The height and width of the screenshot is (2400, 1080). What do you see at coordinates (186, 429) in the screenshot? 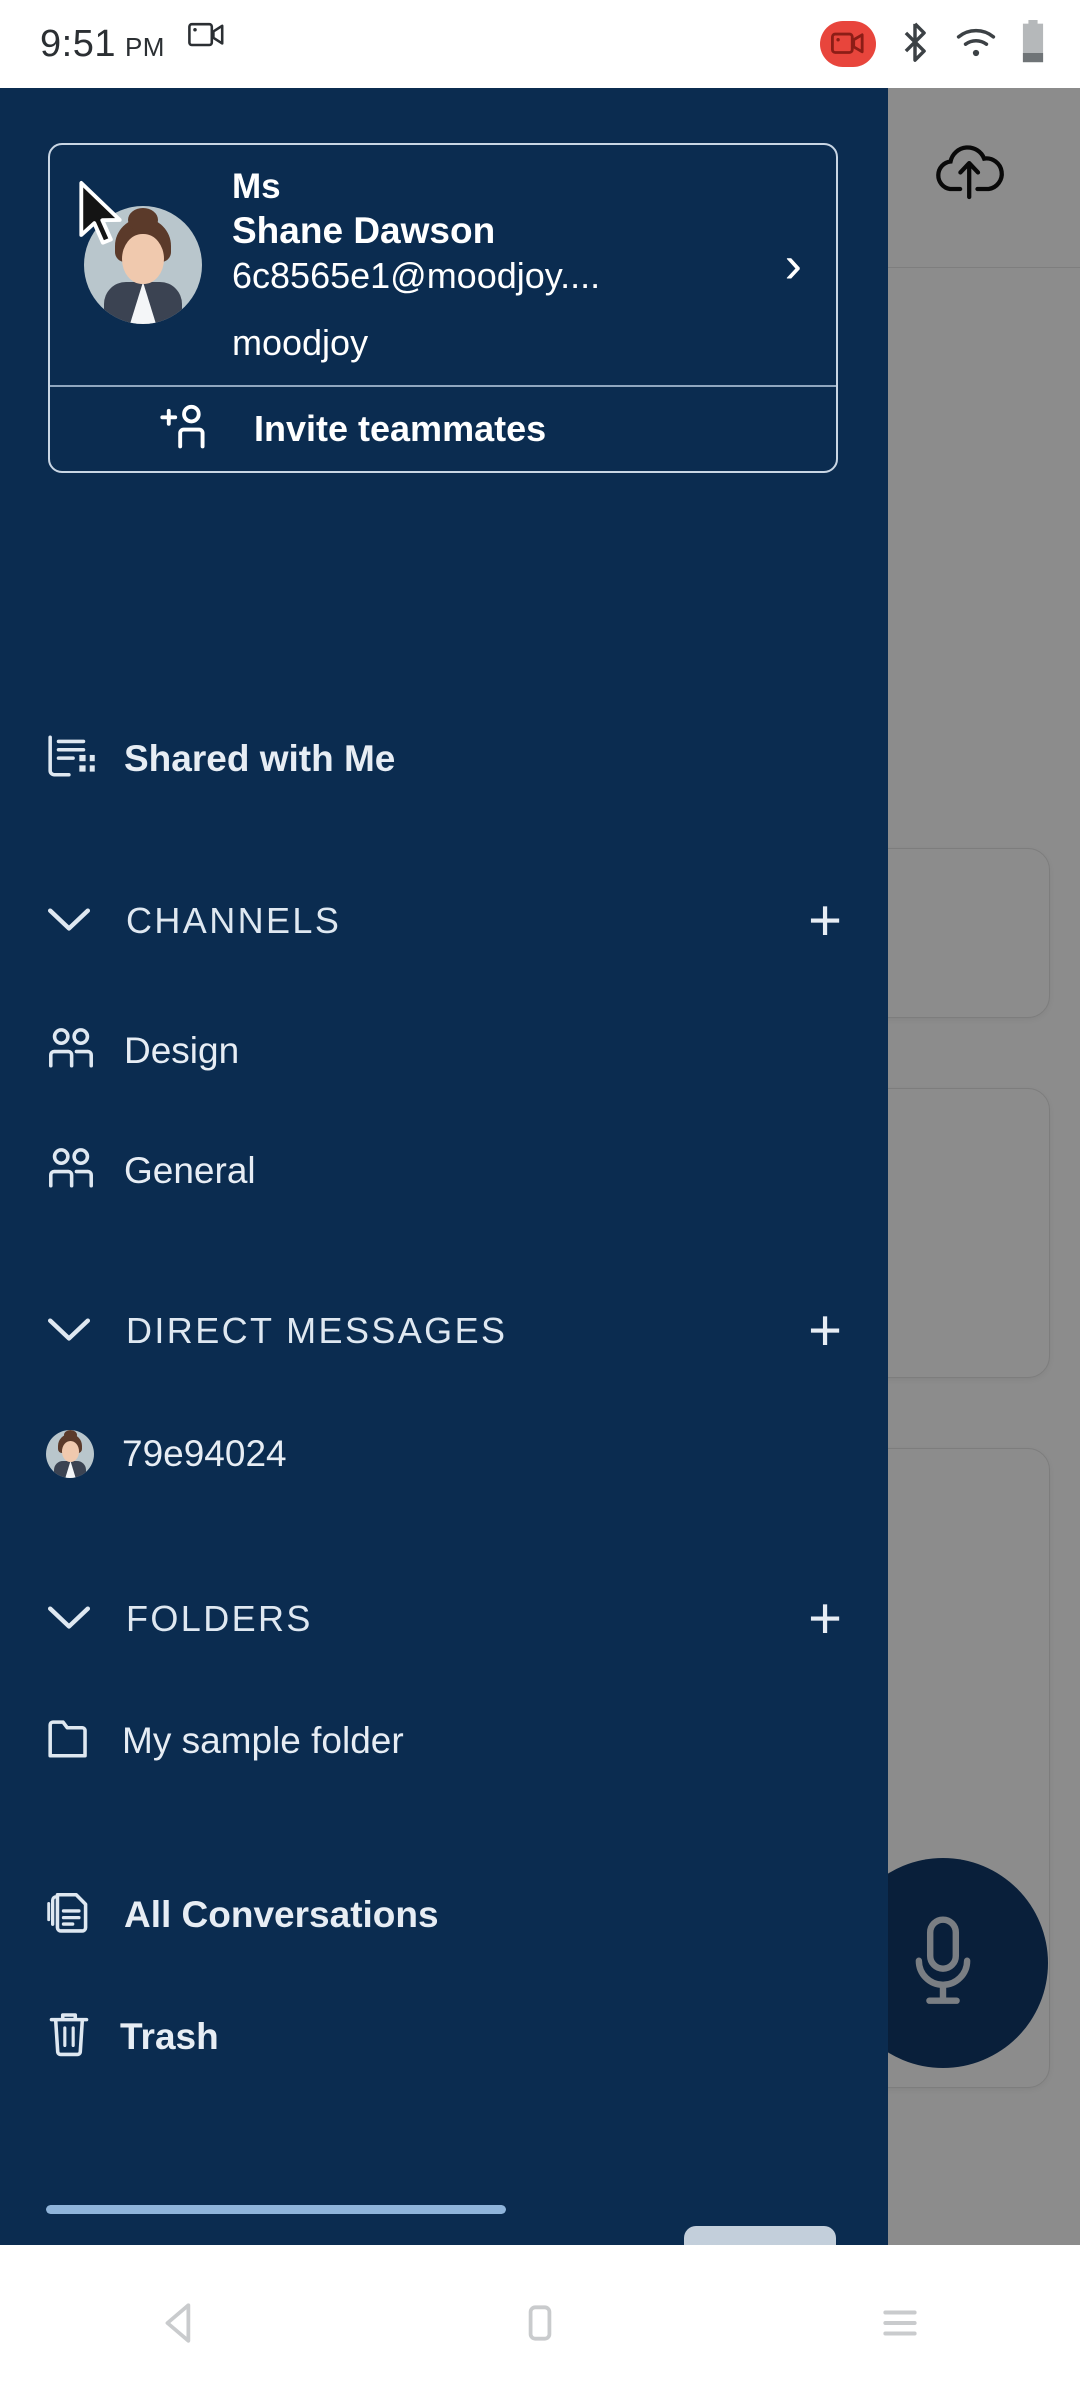
I see `add-person-icon` at bounding box center [186, 429].